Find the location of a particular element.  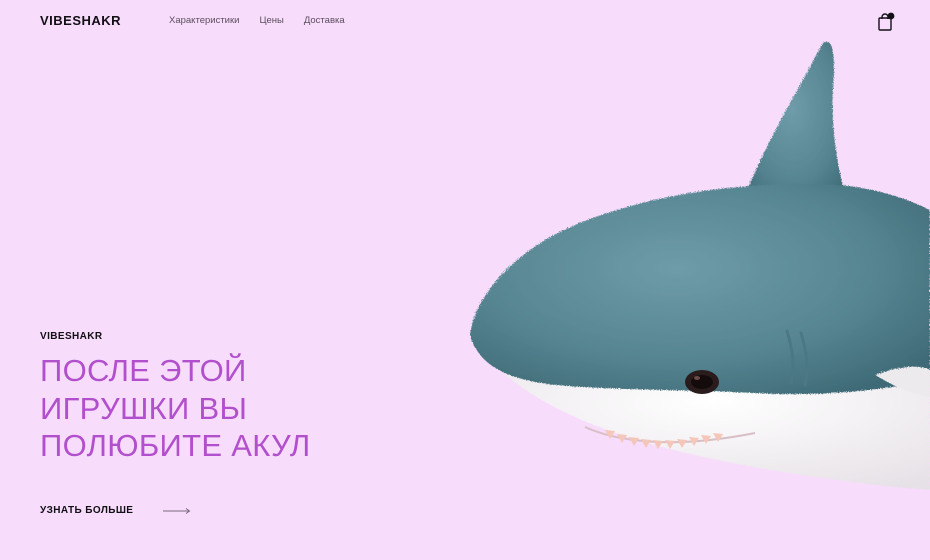

hero-title-line: ПОСЛЕ ЭТОЙ is located at coordinates (143, 370).